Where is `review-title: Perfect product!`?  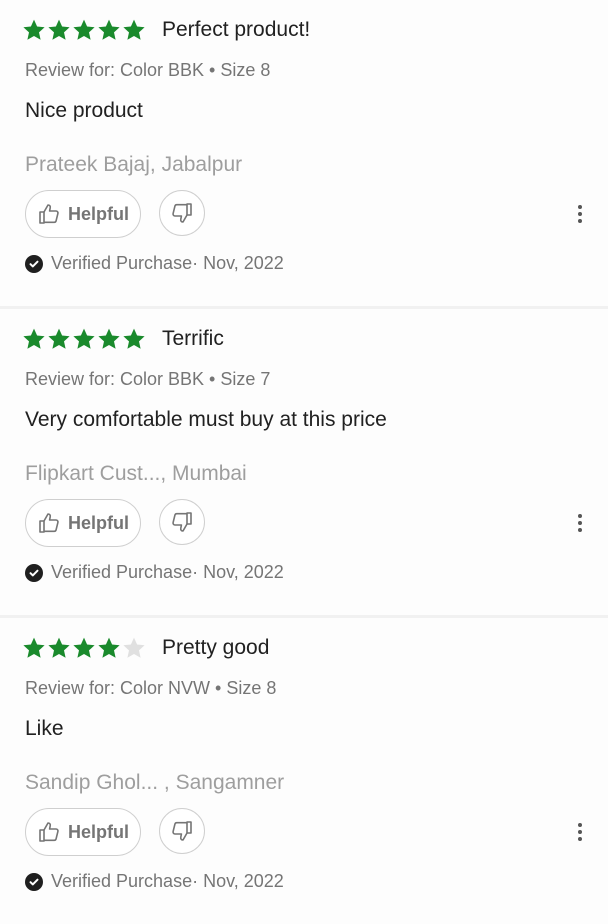
review-title: Perfect product! is located at coordinates (236, 29).